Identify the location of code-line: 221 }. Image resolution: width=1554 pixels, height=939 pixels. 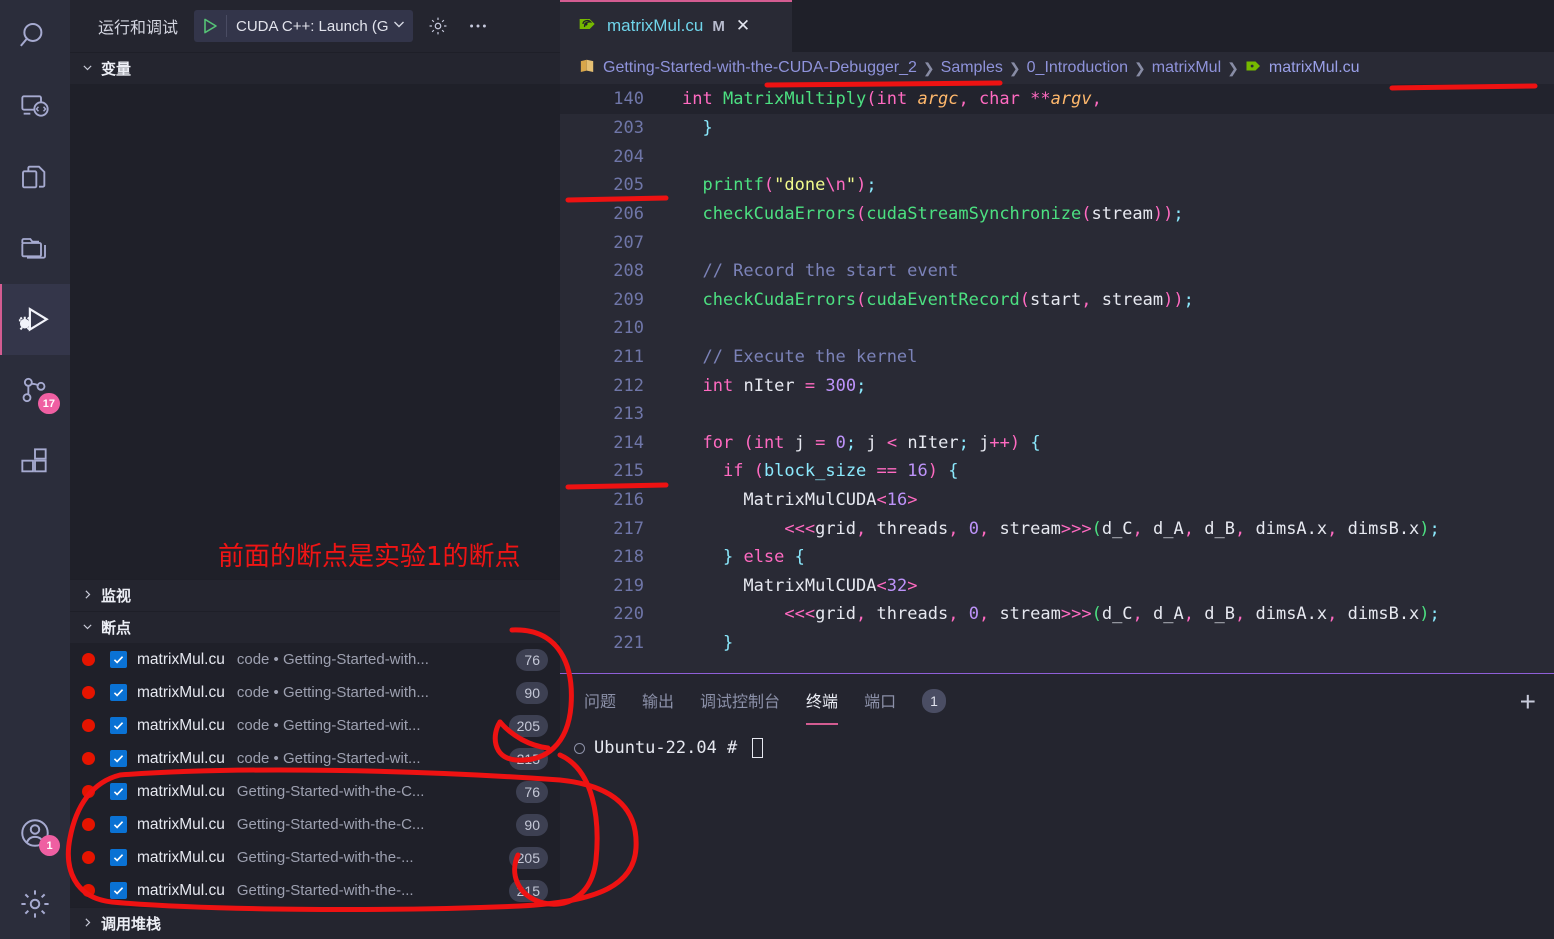
(1057, 643).